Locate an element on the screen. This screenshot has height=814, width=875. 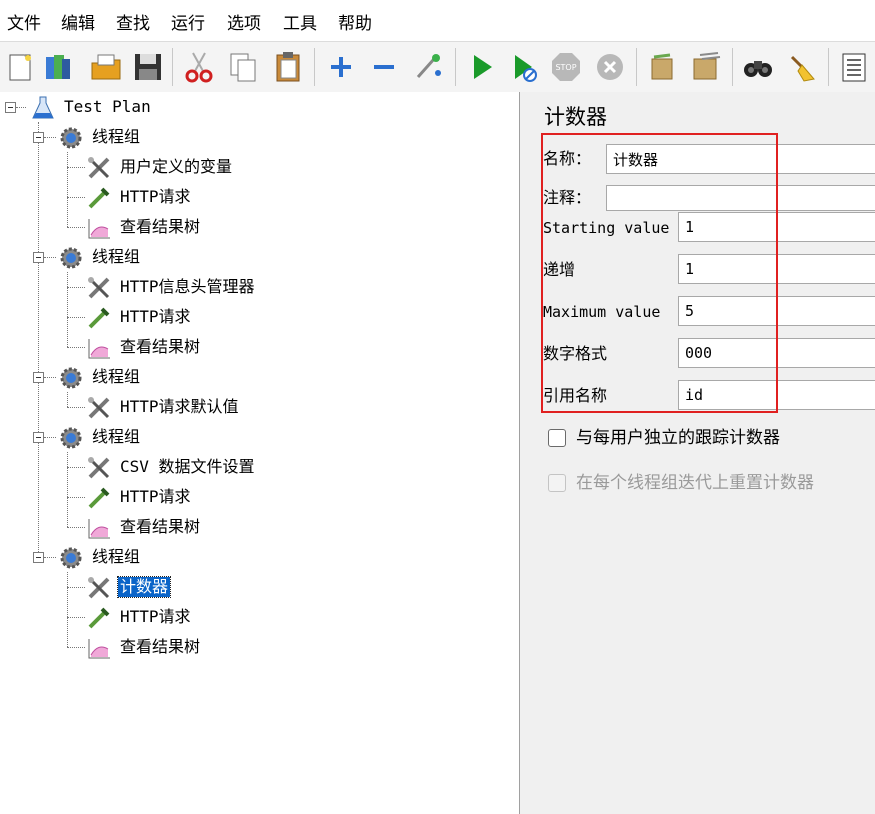
stop-icon: STOP is located at coordinates (566, 67).